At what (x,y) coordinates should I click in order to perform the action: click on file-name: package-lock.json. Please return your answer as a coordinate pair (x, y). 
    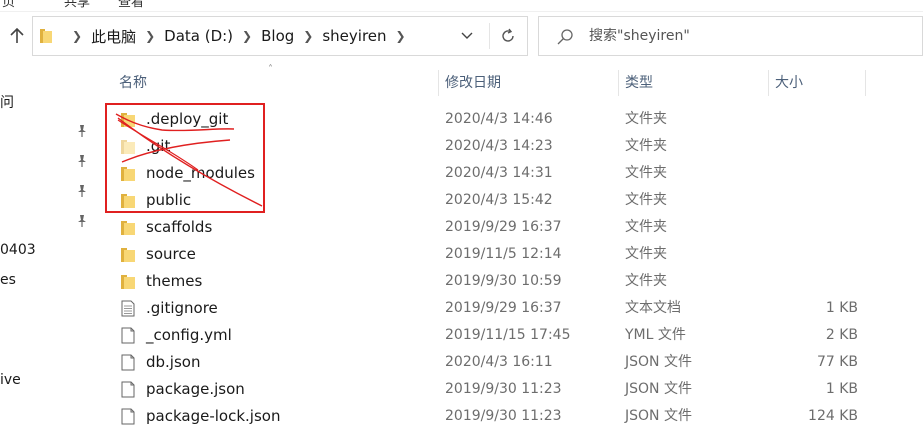
    Looking at the image, I should click on (213, 416).